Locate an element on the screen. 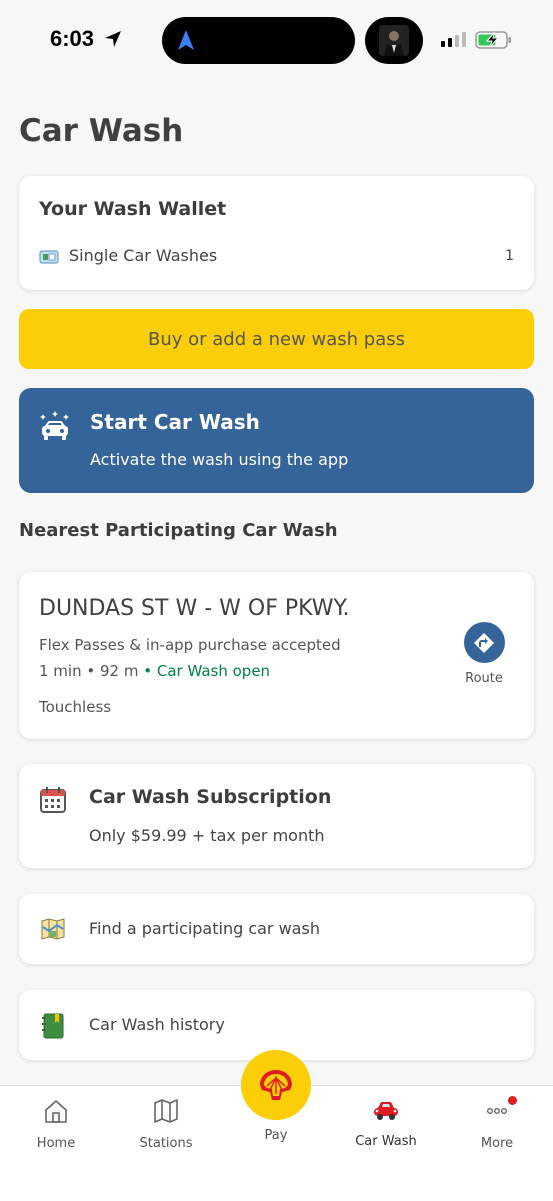  notification-badge is located at coordinates (512, 1100).